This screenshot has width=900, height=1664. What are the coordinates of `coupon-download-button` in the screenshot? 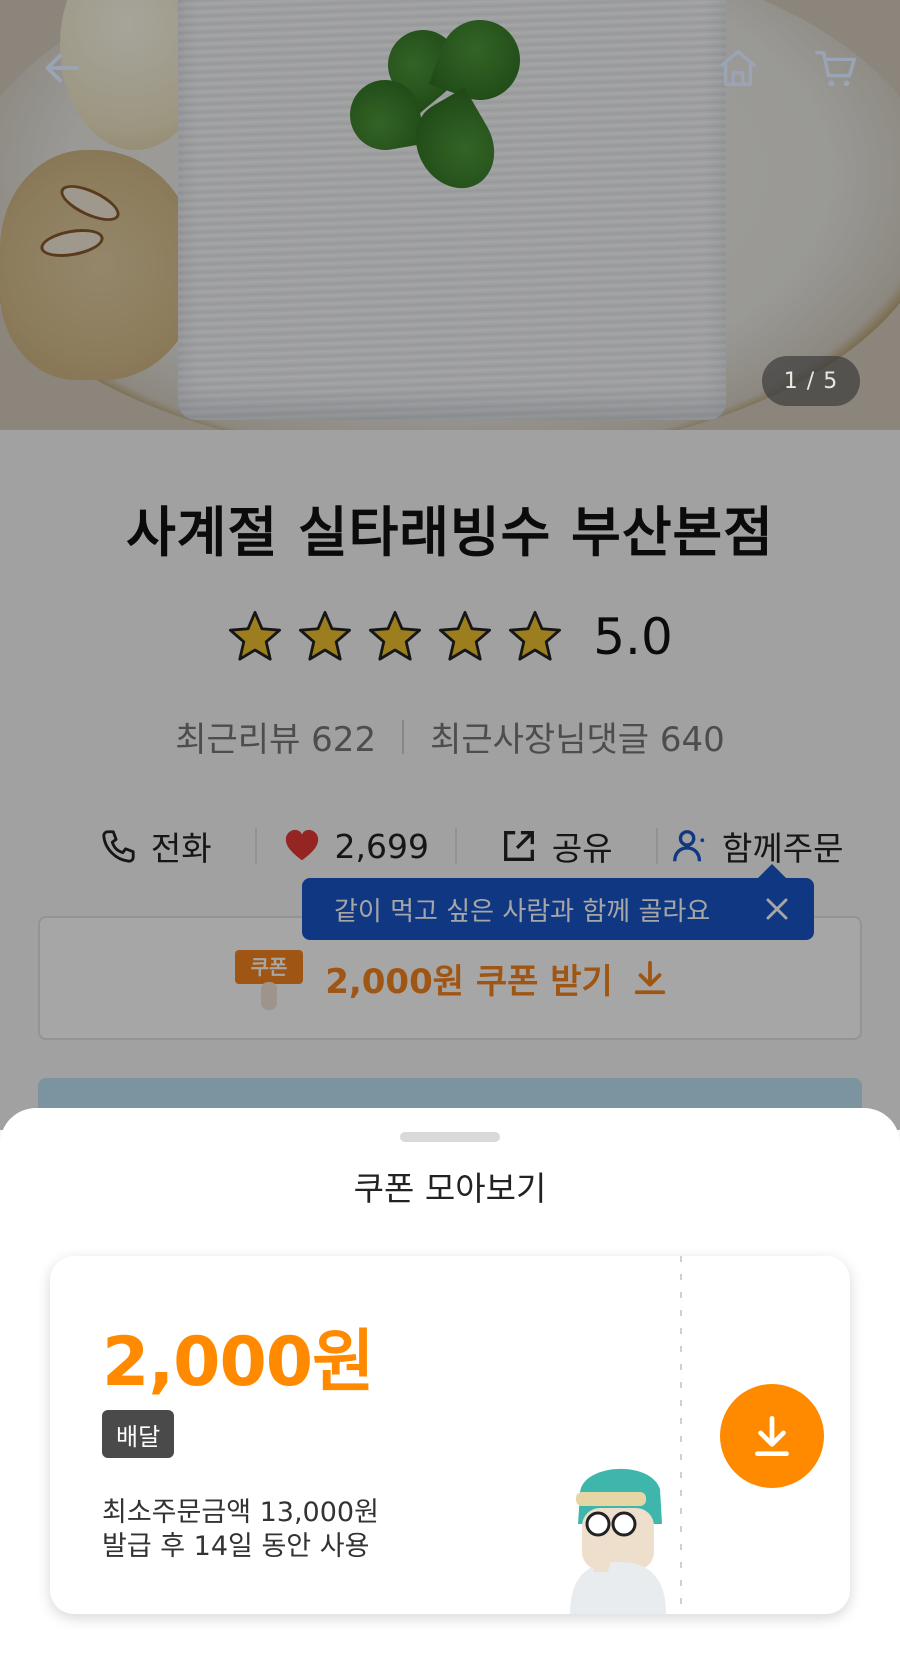 It's located at (772, 1436).